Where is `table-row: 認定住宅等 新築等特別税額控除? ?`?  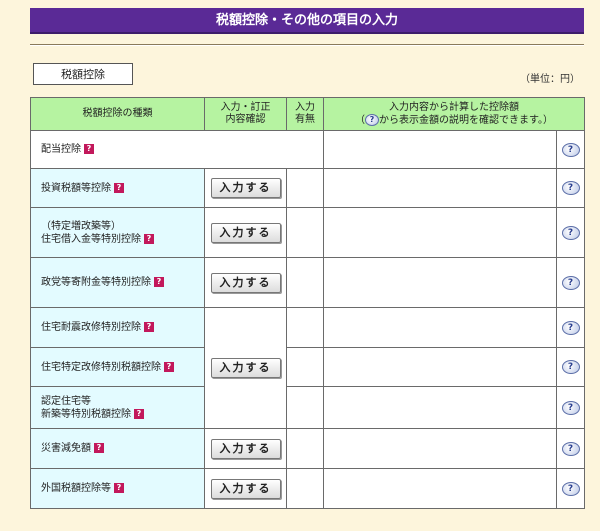
table-row: 認定住宅等 新築等特別税額控除? ? is located at coordinates (307, 407).